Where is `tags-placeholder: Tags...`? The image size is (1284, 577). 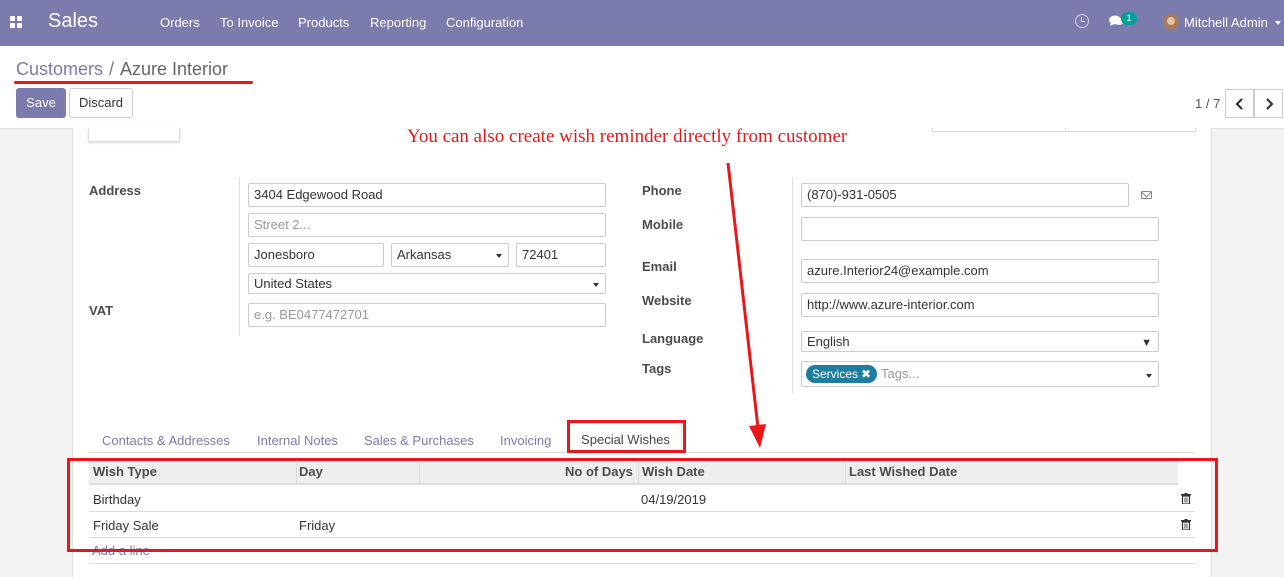 tags-placeholder: Tags... is located at coordinates (900, 373).